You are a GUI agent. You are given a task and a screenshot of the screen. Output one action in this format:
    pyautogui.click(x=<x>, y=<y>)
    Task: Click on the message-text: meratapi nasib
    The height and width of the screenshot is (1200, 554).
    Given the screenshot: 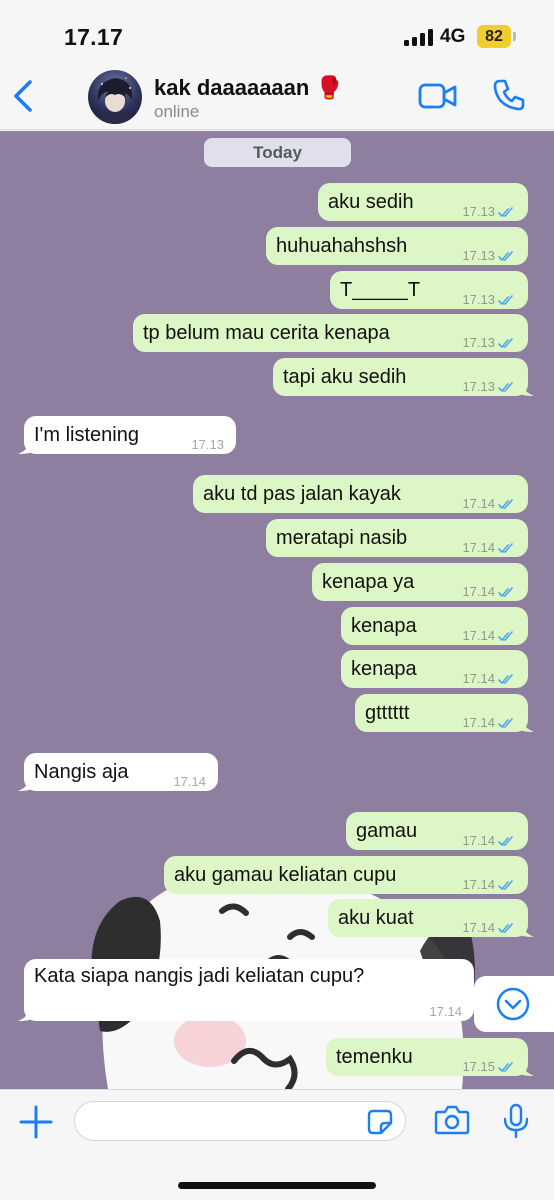 What is the action you would take?
    pyautogui.click(x=342, y=538)
    